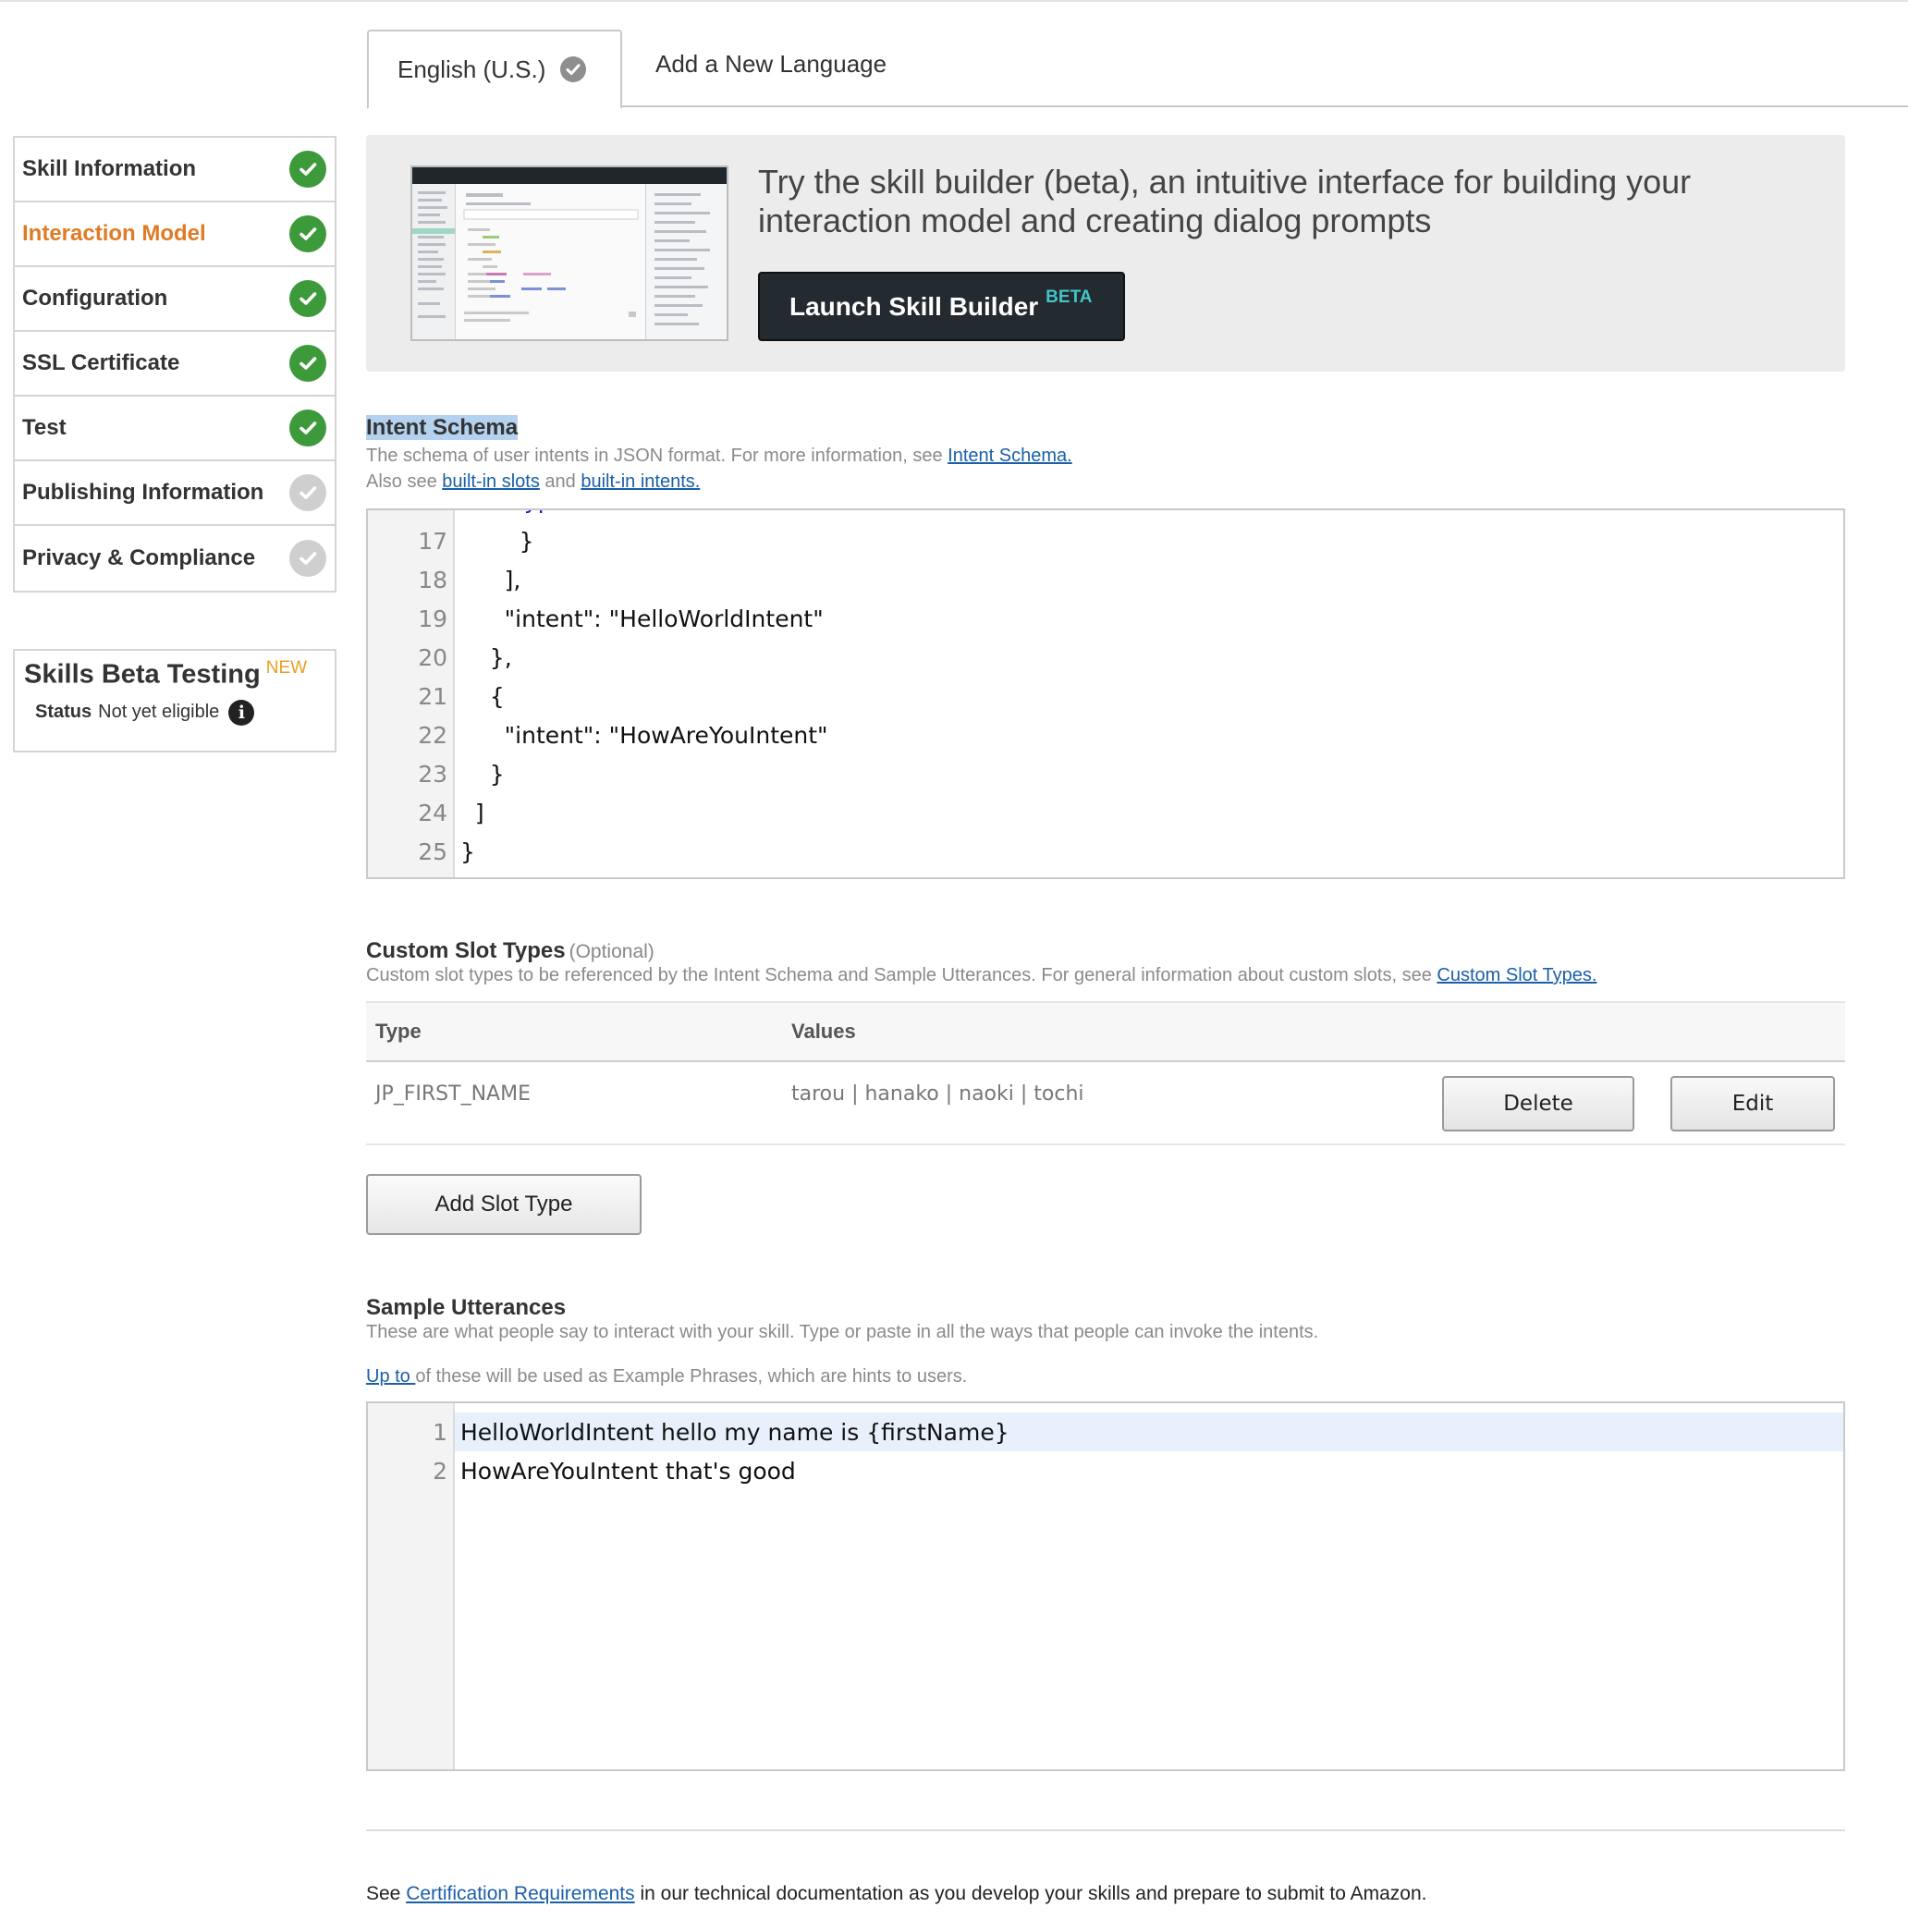 Image resolution: width=1908 pixels, height=1932 pixels. Describe the element at coordinates (520, 1893) in the screenshot. I see `certification-requirements-link: Certification Requirements` at that location.